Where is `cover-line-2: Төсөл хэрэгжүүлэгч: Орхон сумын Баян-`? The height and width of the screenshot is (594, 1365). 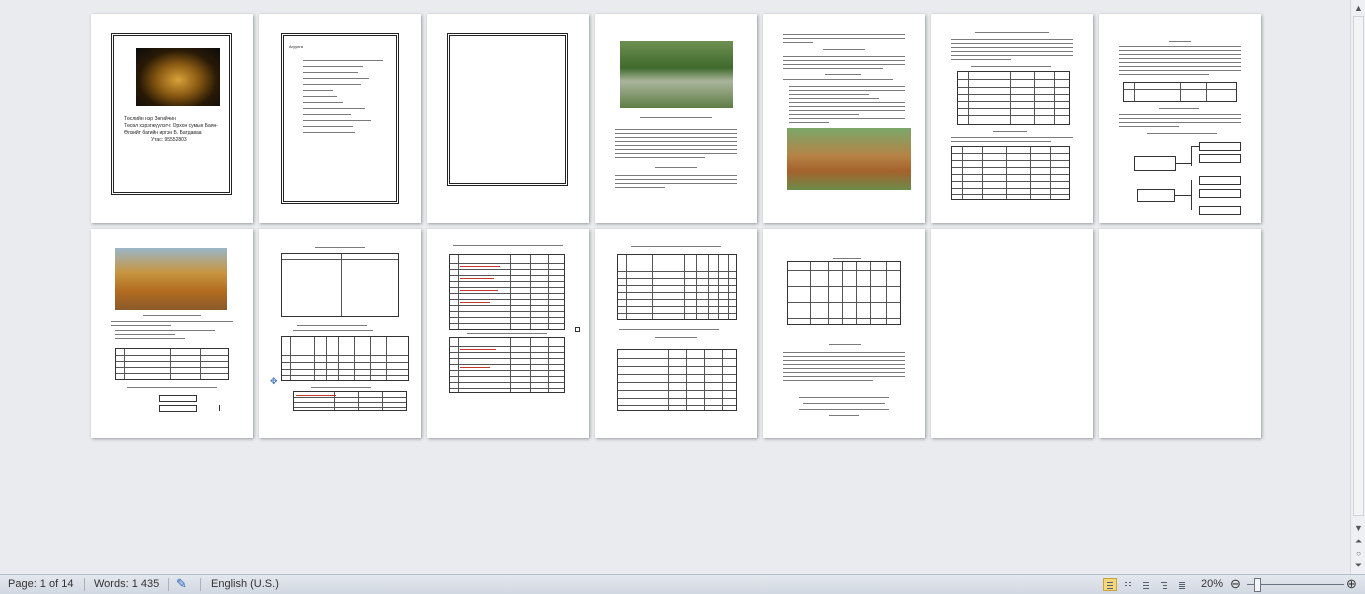
cover-line-2: Төсөл хэрэгжүүлэгч: Орхон сумын Баян- is located at coordinates (171, 126).